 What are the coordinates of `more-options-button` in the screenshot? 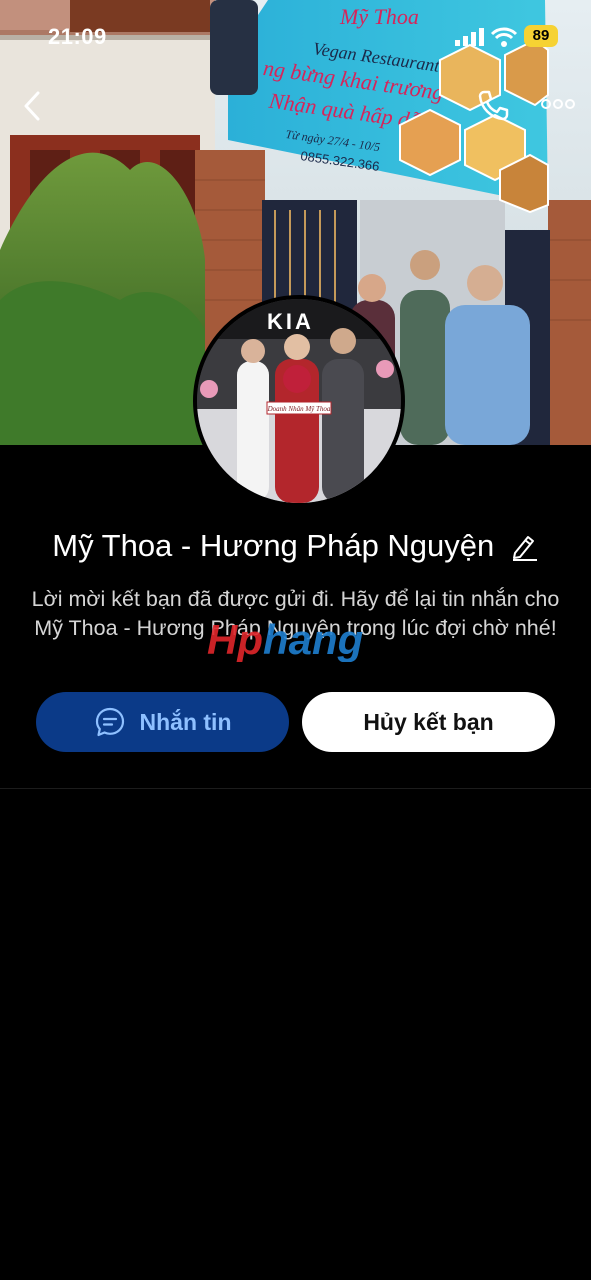 It's located at (558, 104).